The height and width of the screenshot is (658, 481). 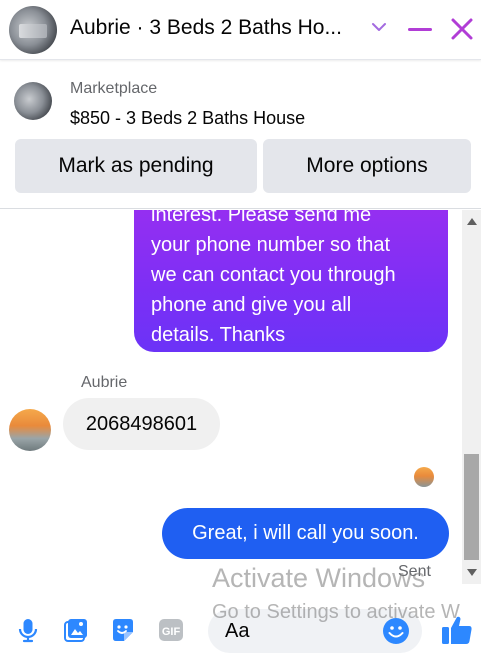 What do you see at coordinates (187, 118) in the screenshot?
I see `listing-title: $850 - 3 Beds 2 Baths House` at bounding box center [187, 118].